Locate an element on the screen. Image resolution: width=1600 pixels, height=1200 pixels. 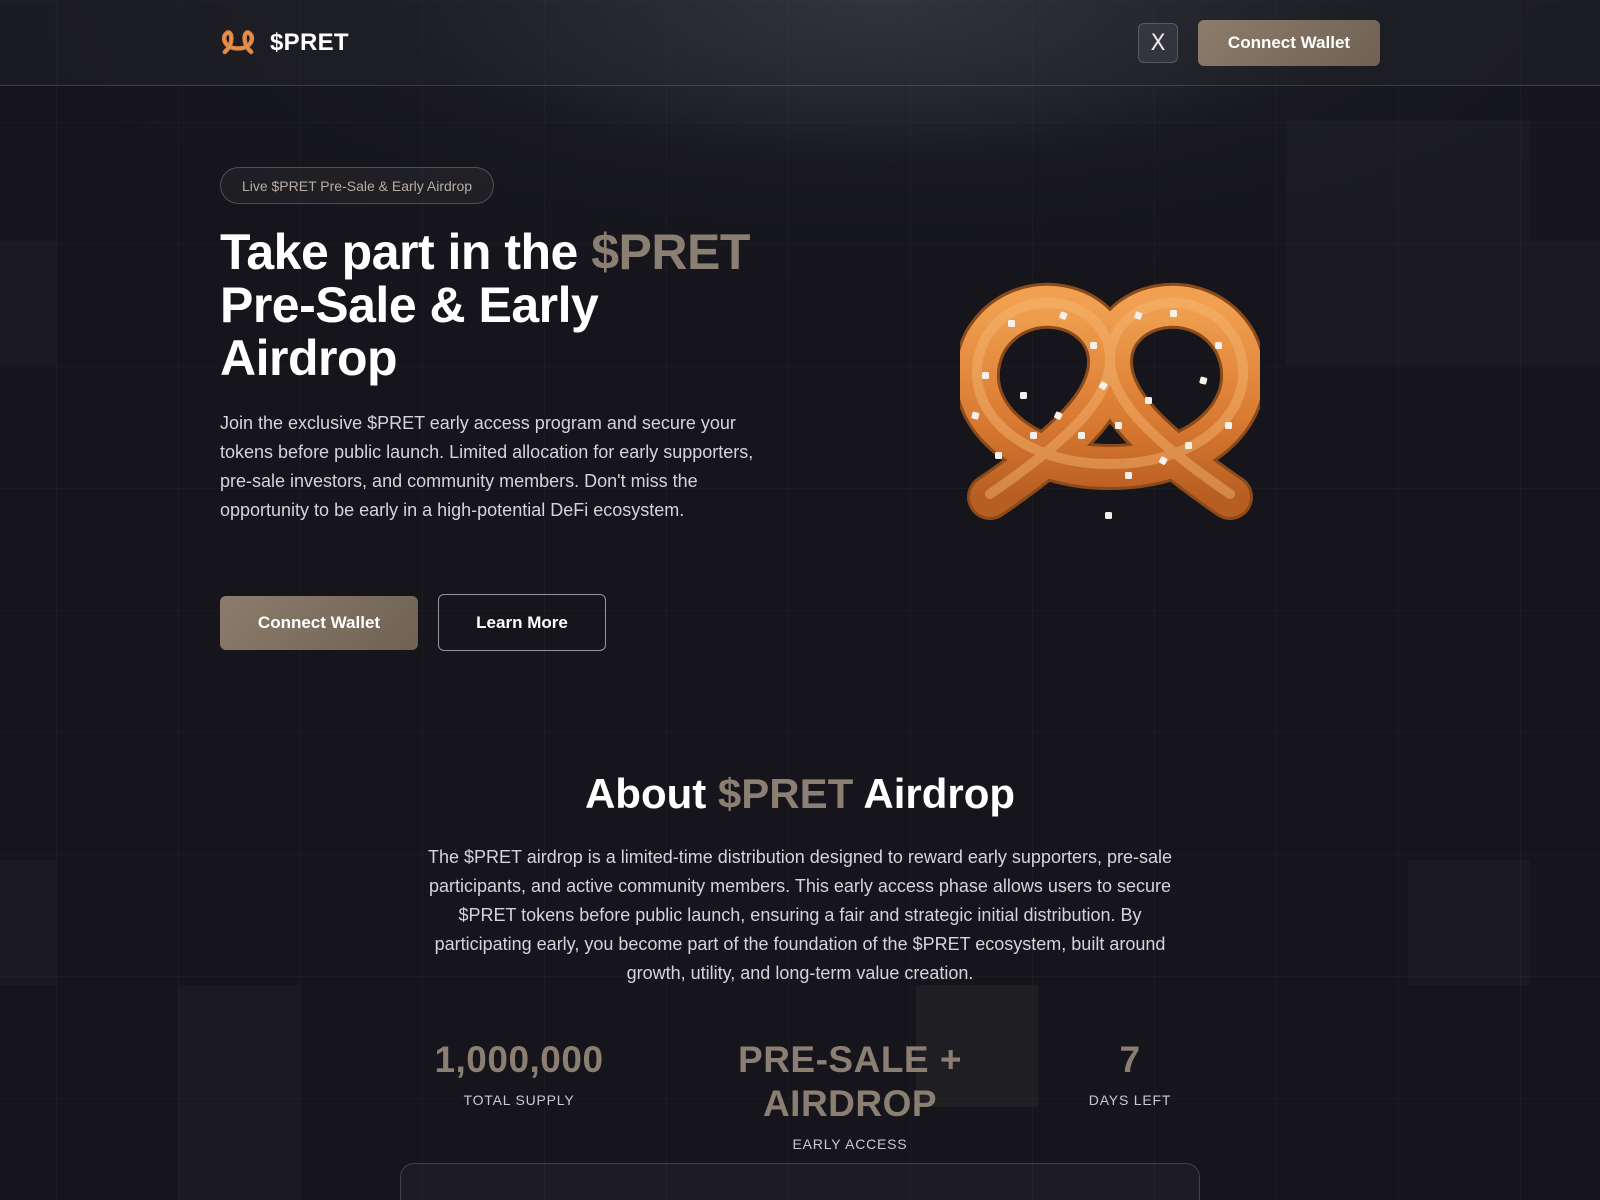
stat-label: DAYS LEFT is located at coordinates (1130, 1100).